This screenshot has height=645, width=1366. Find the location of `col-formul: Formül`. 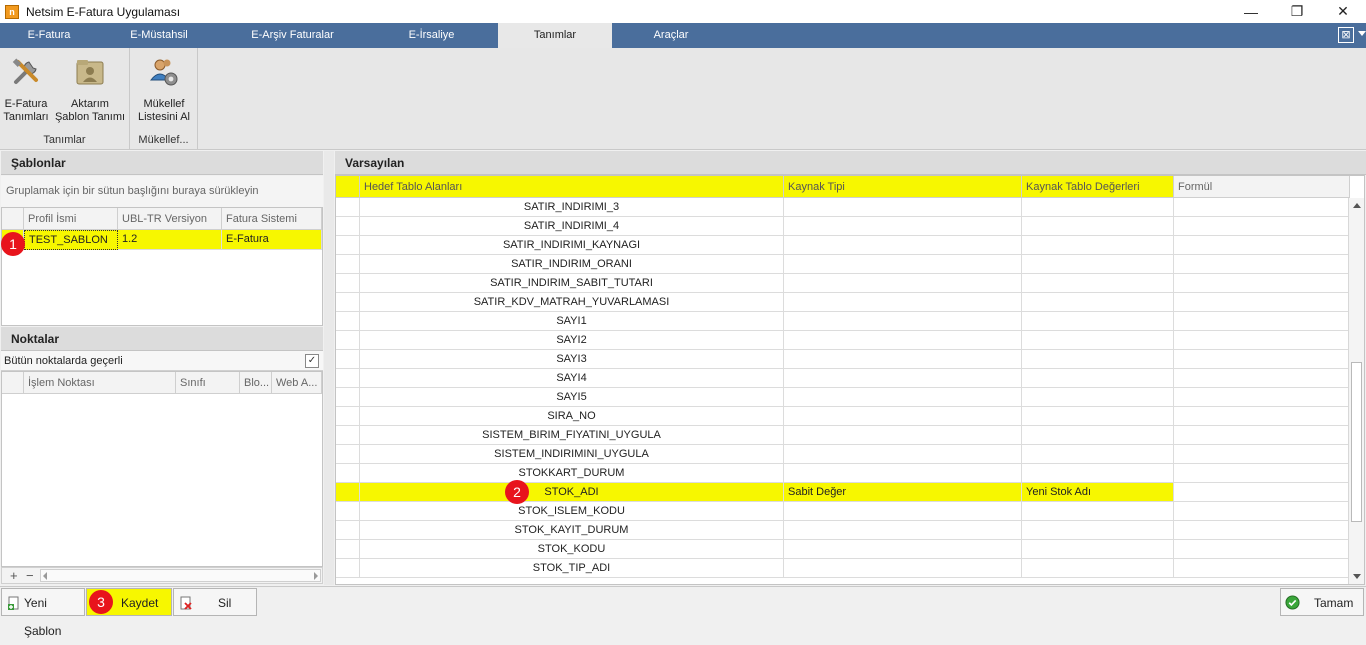

col-formul: Formül is located at coordinates (1262, 187).